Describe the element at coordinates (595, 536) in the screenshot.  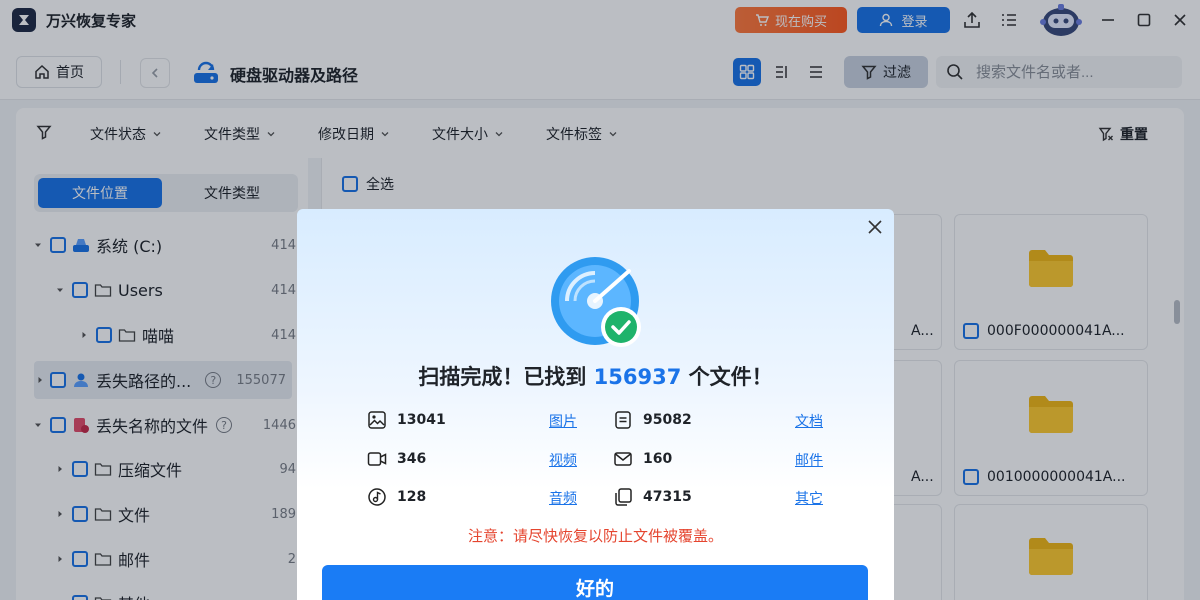
I see `overwrite-warning: 注意：请尽快恢复以防止文件被覆盖。` at that location.